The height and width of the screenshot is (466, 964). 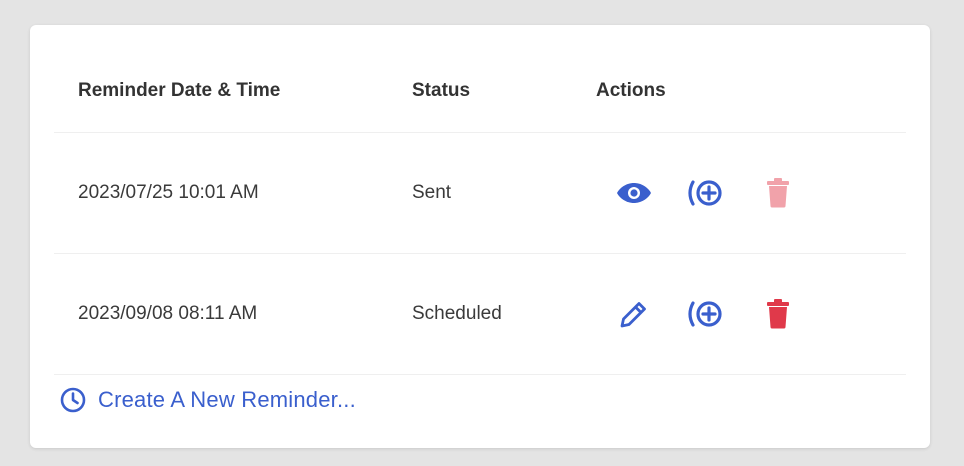 I want to click on header-date: Reminder Date & Time, so click(x=179, y=90).